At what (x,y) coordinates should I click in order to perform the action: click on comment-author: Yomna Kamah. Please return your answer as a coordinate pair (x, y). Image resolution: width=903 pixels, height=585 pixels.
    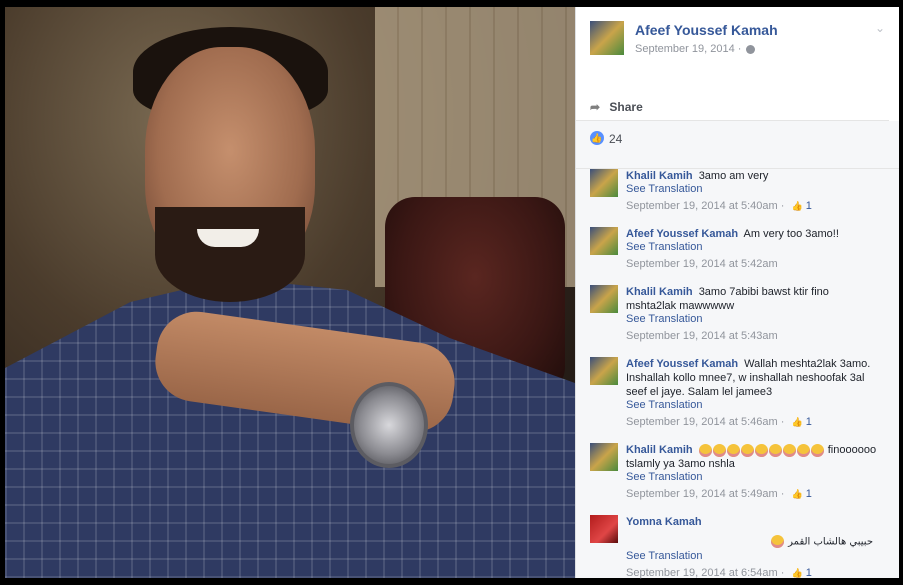
    Looking at the image, I should click on (664, 522).